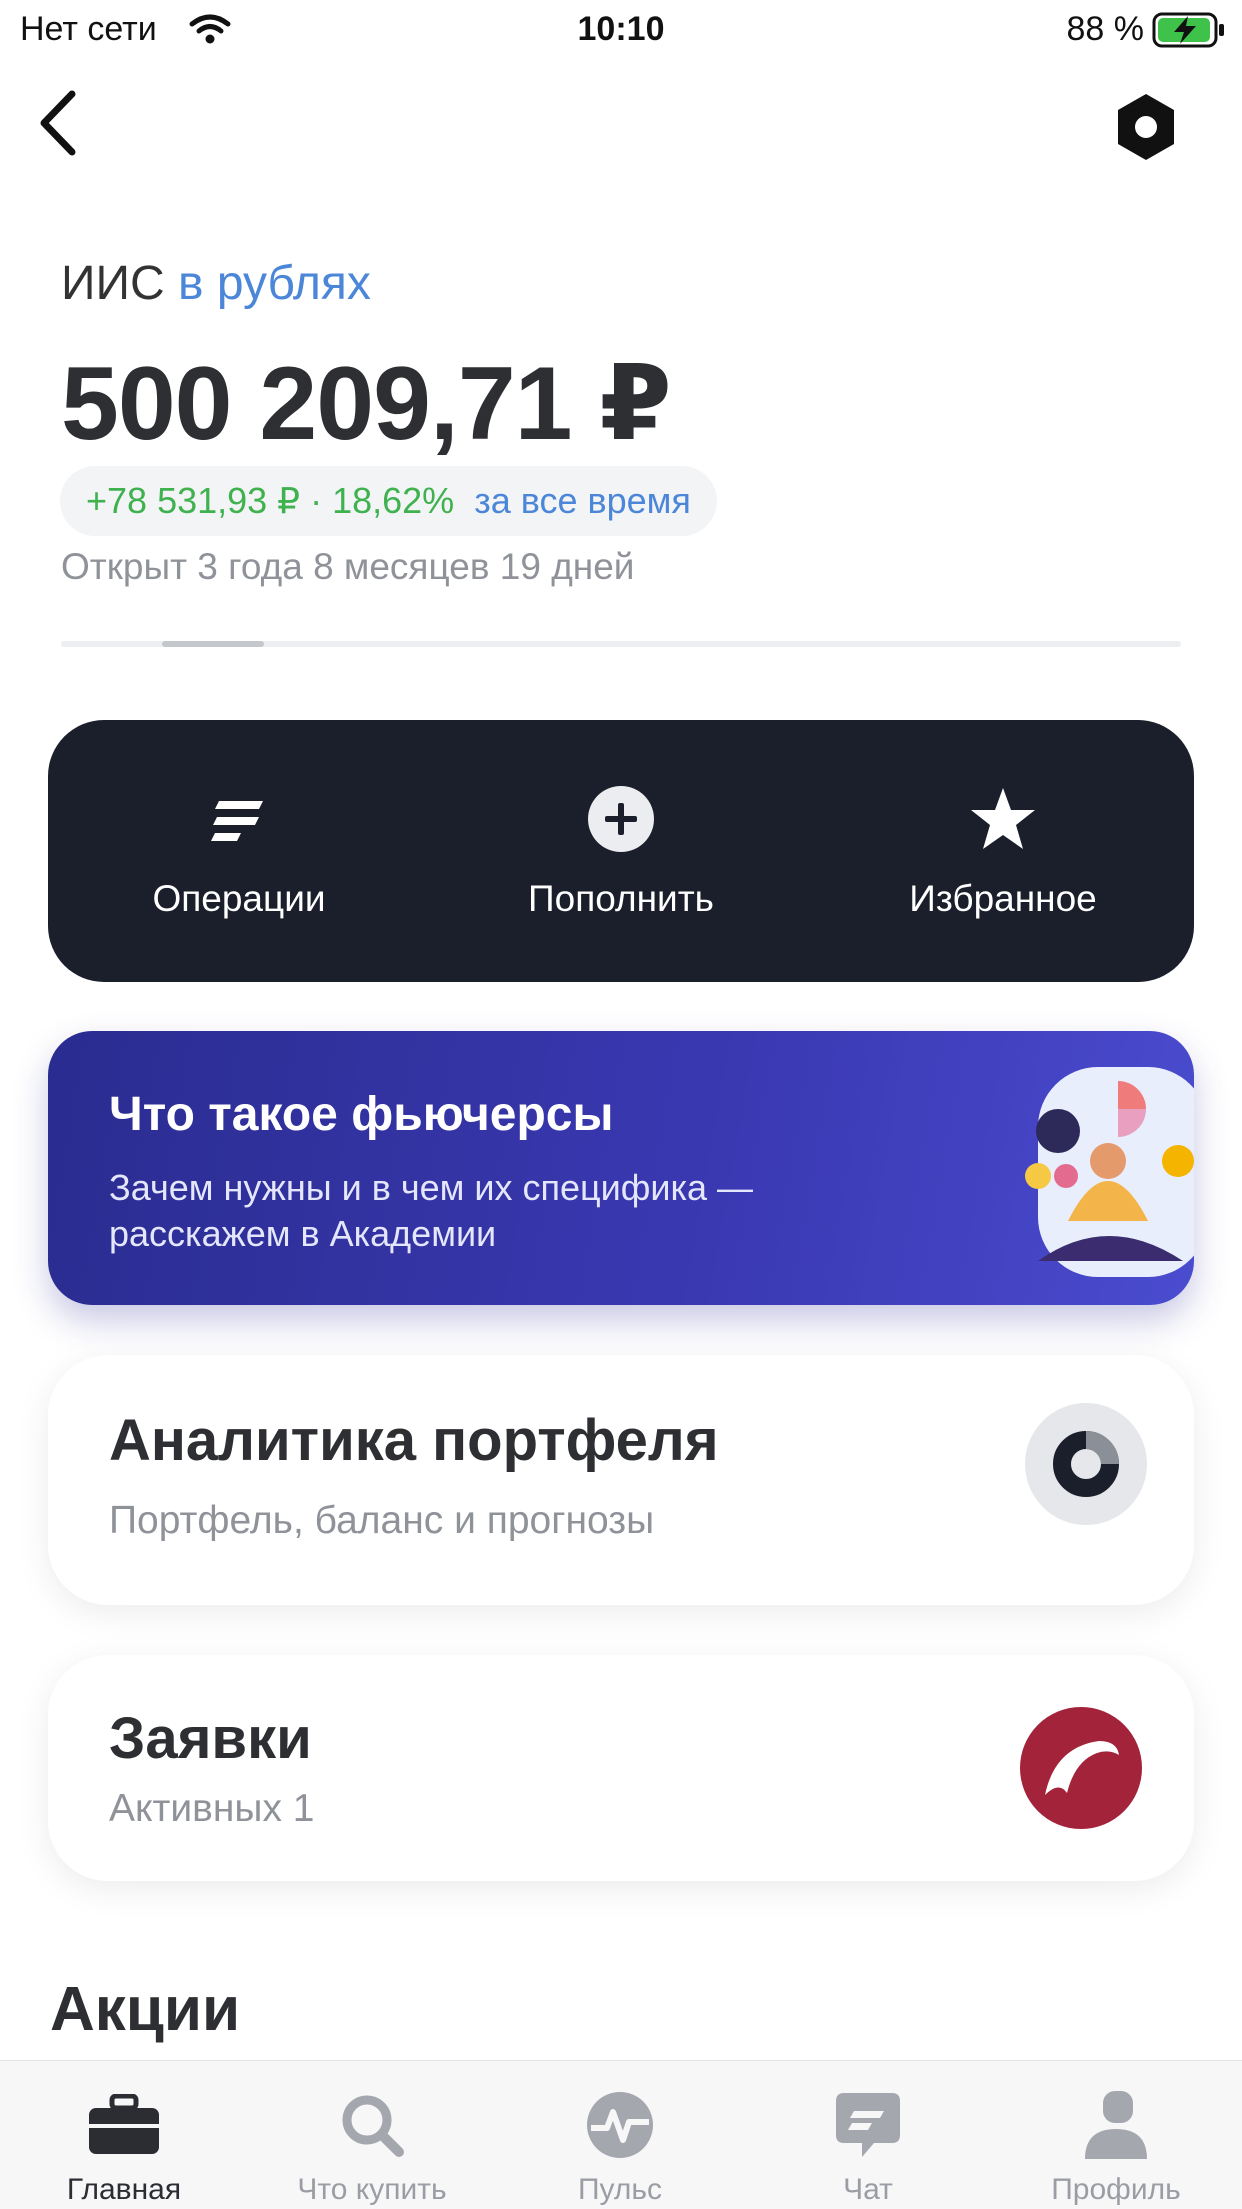 The width and height of the screenshot is (1242, 2209). What do you see at coordinates (1086, 1464) in the screenshot?
I see `donut-chart-icon` at bounding box center [1086, 1464].